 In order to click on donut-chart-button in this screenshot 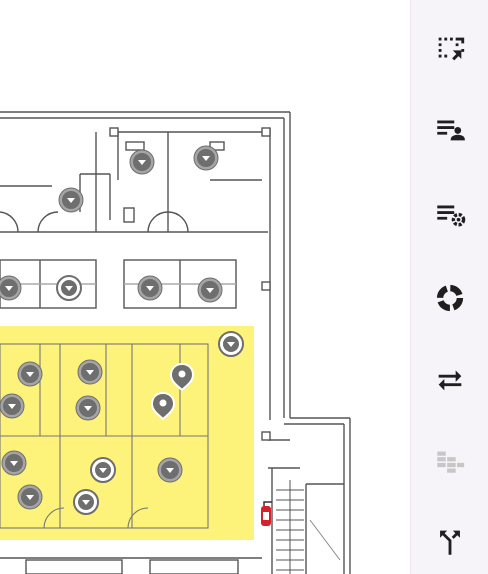, I will do `click(450, 298)`.